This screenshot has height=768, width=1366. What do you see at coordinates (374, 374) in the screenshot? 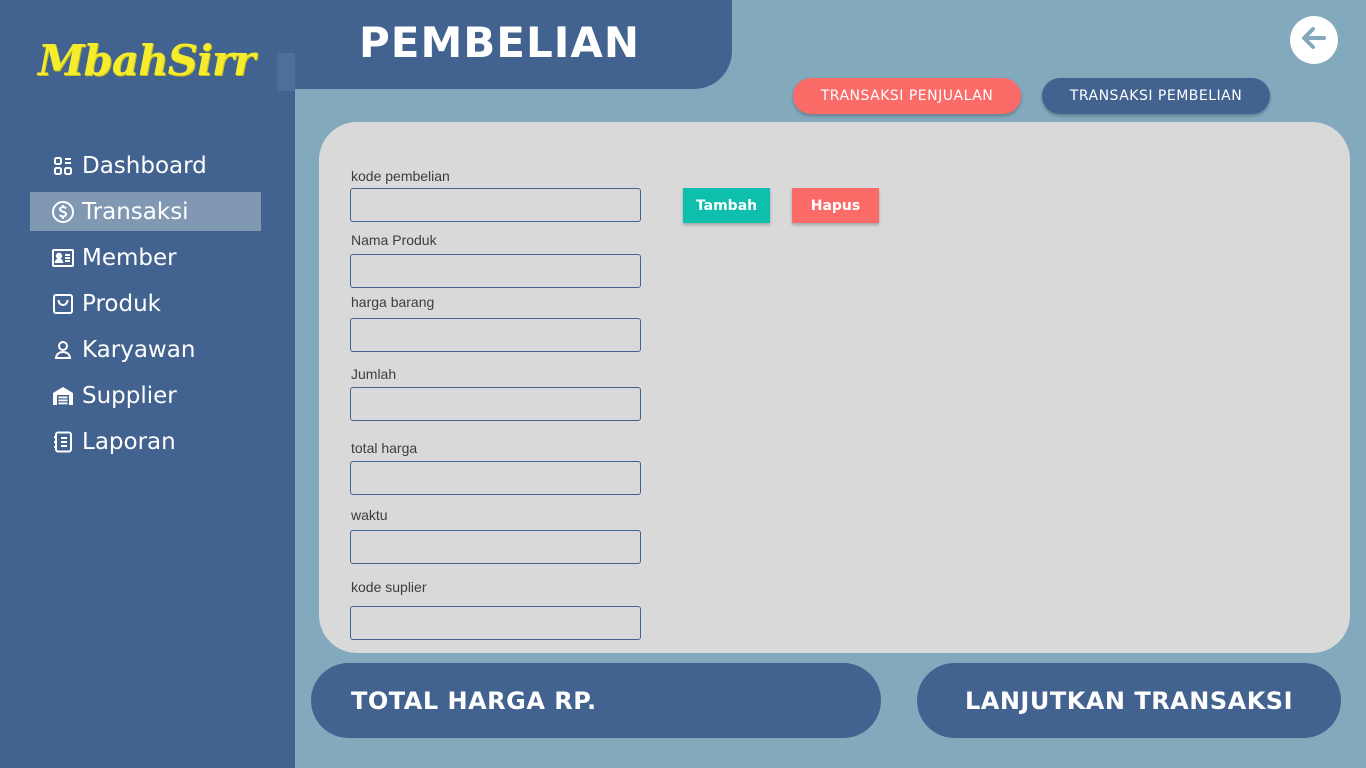
I see `jumlah-label: Jumlah` at bounding box center [374, 374].